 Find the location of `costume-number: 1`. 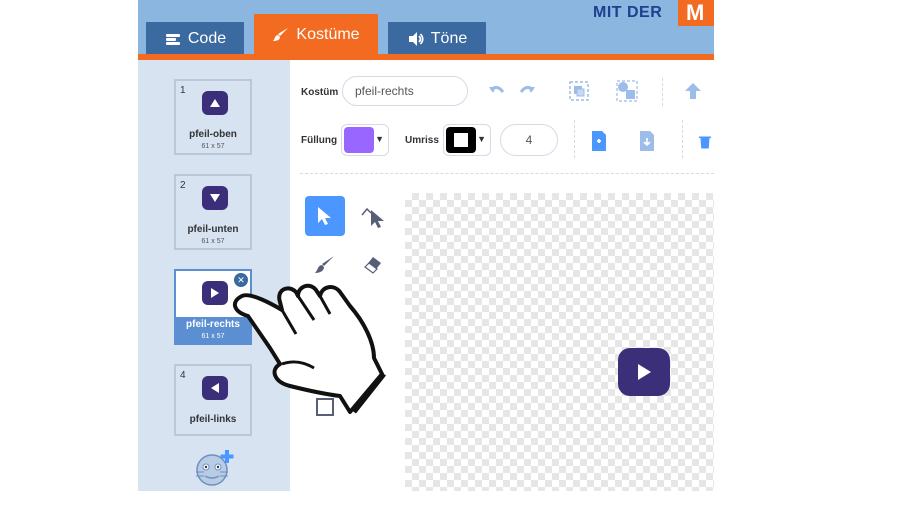

costume-number: 1 is located at coordinates (183, 90).